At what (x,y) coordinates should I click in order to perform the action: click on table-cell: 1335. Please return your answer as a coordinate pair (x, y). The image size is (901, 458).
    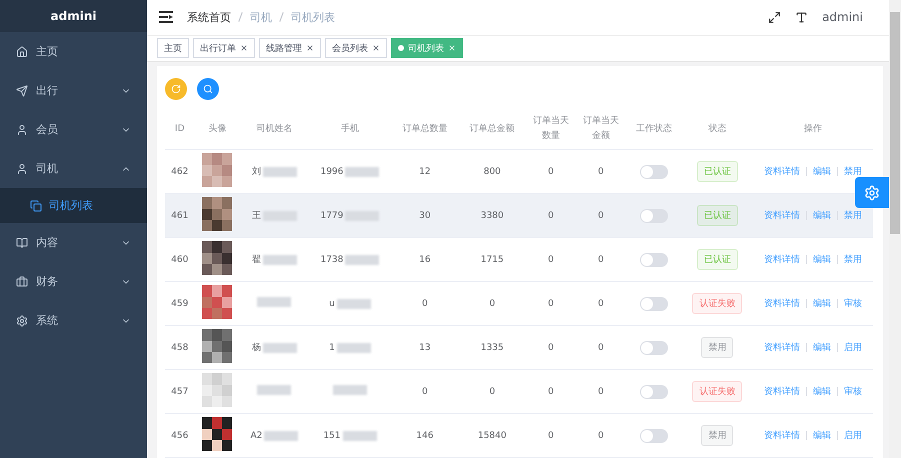
    Looking at the image, I should click on (492, 348).